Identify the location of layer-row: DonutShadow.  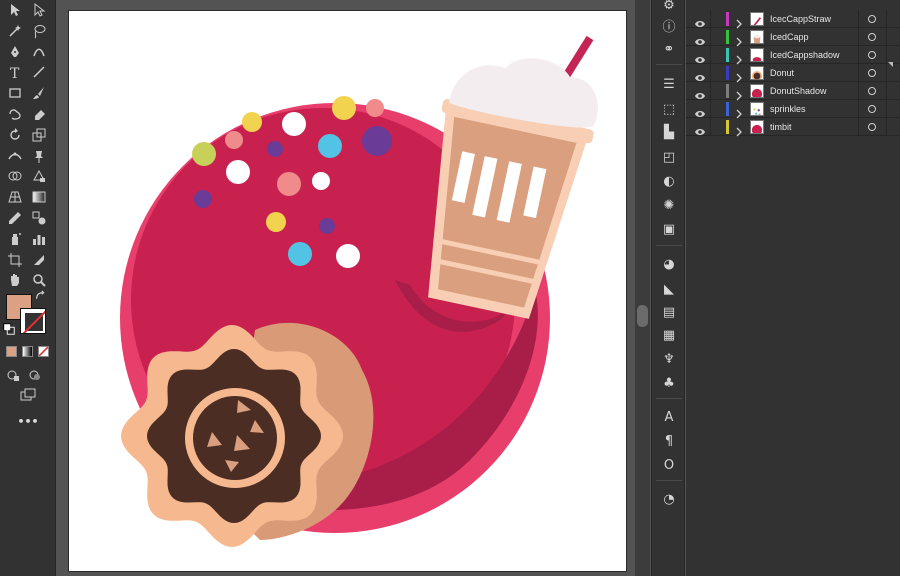
(793, 91).